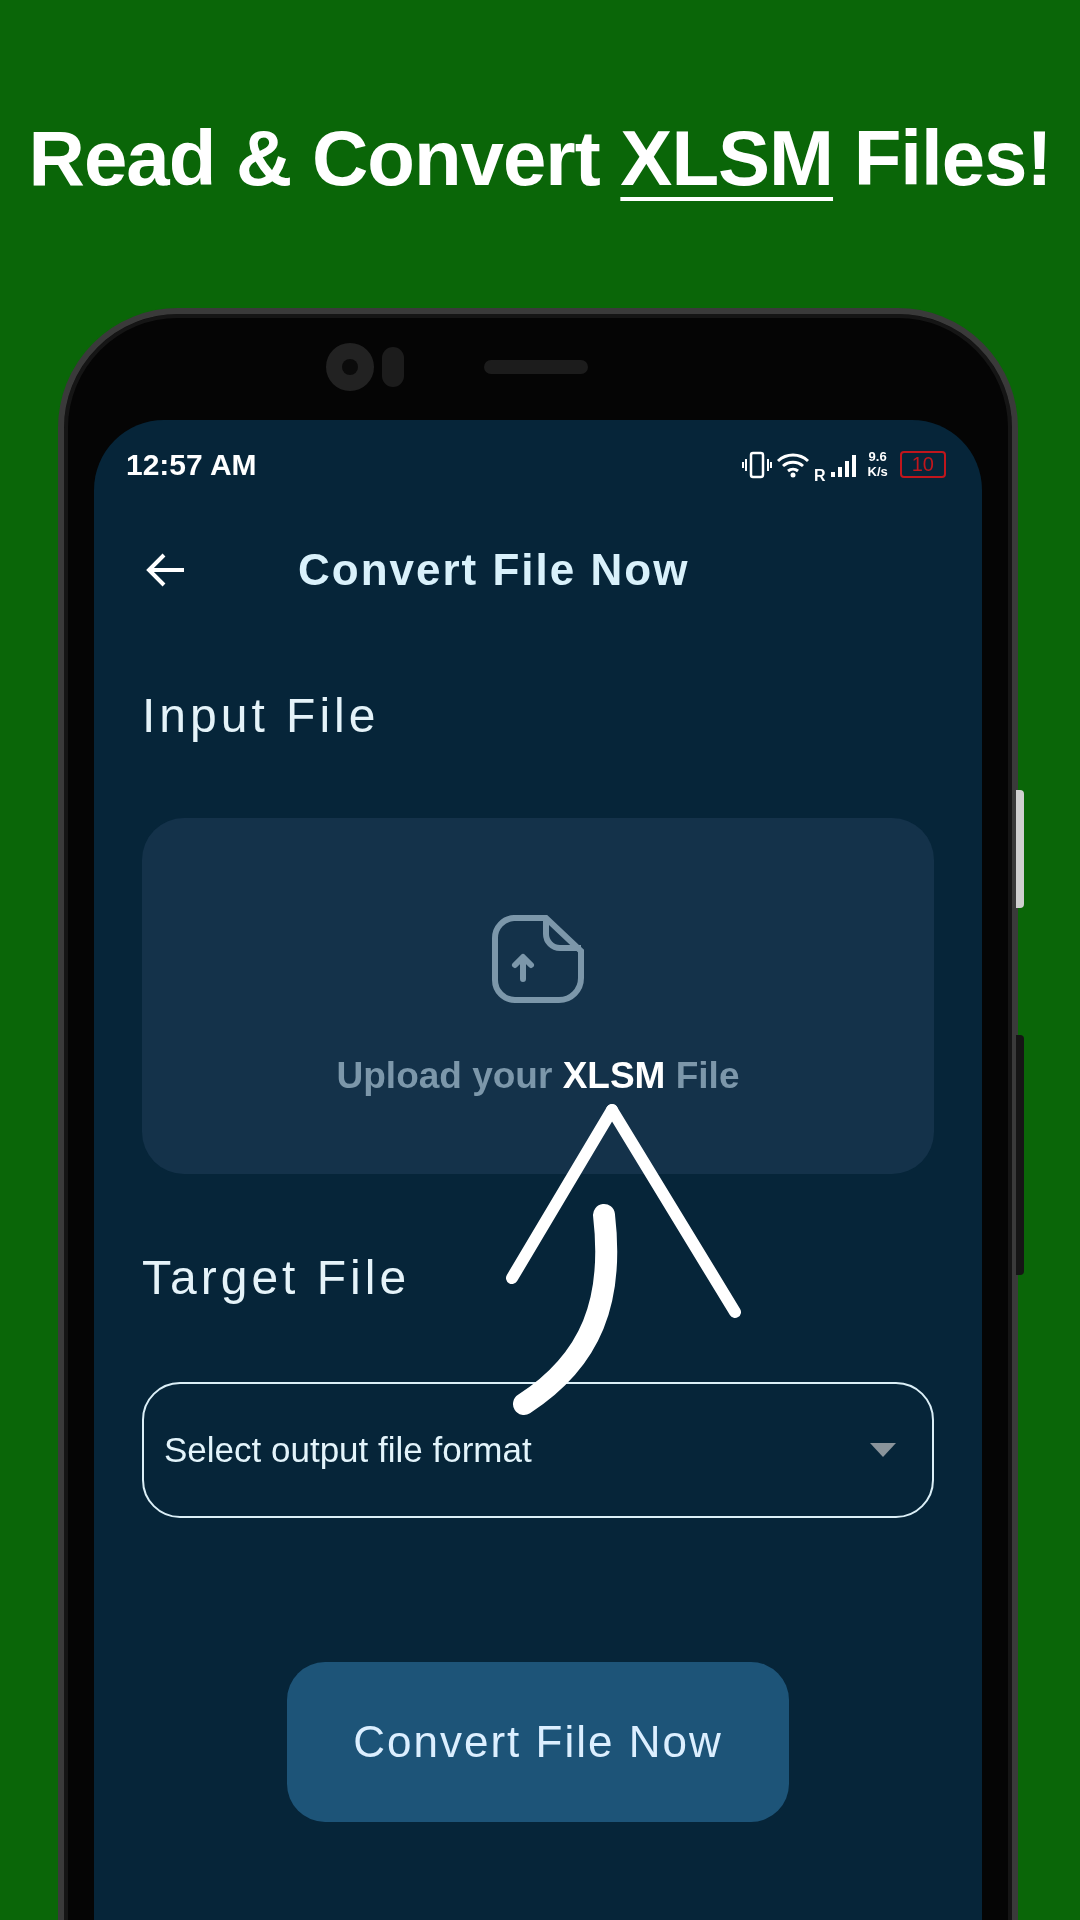  Describe the element at coordinates (277, 1277) in the screenshot. I see `section-label: Target File` at that location.